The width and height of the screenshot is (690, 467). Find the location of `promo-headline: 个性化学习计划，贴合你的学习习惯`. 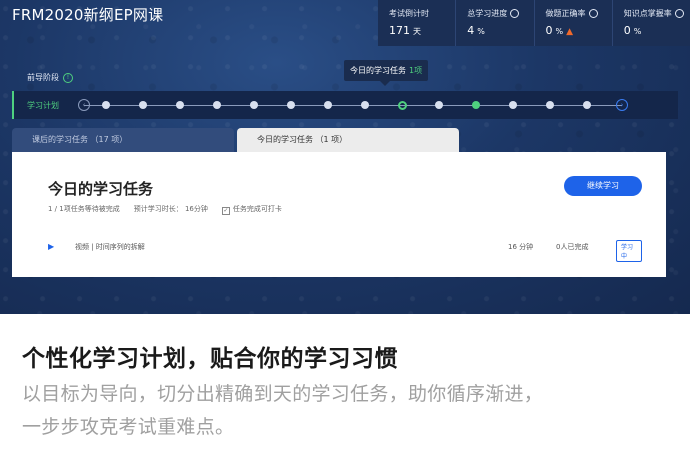

promo-headline: 个性化学习计划，贴合你的学习习惯 is located at coordinates (210, 359).